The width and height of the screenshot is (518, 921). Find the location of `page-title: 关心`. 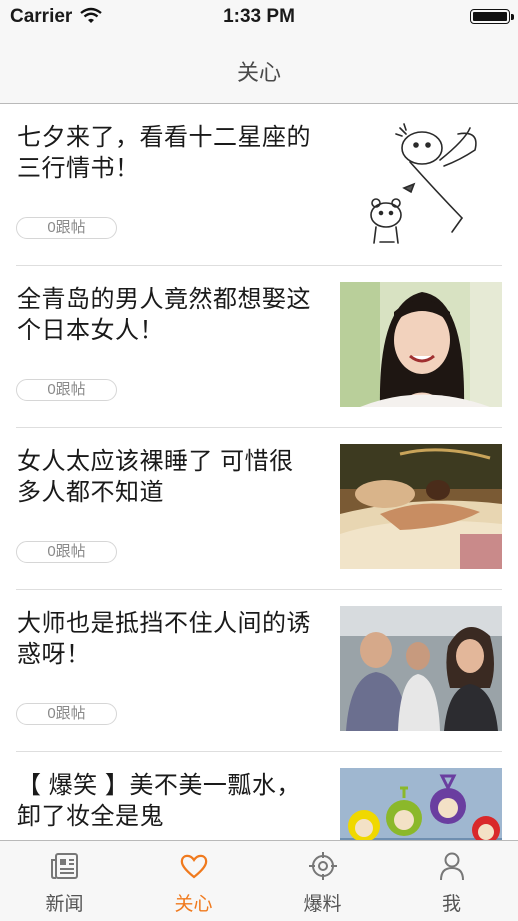

page-title: 关心 is located at coordinates (258, 72).